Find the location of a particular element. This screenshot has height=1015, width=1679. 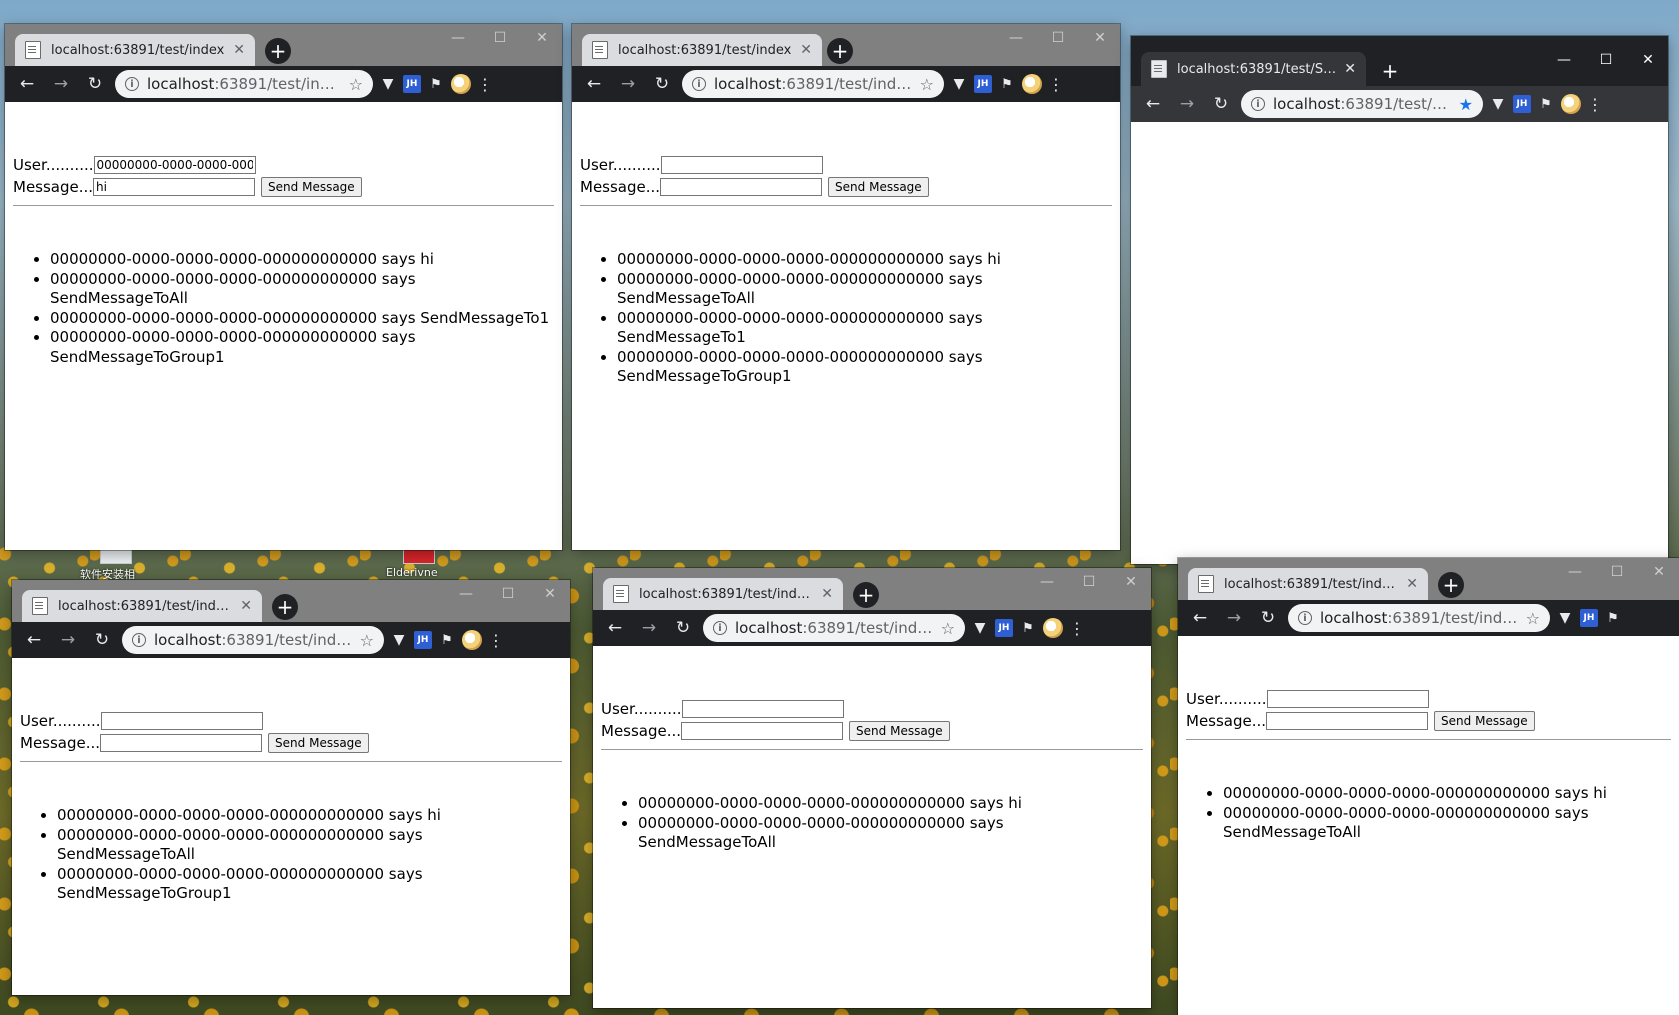

title-bar: localhost:63891/test/index2 ✕ + — ☐ ✕ is located at coordinates (872, 589).